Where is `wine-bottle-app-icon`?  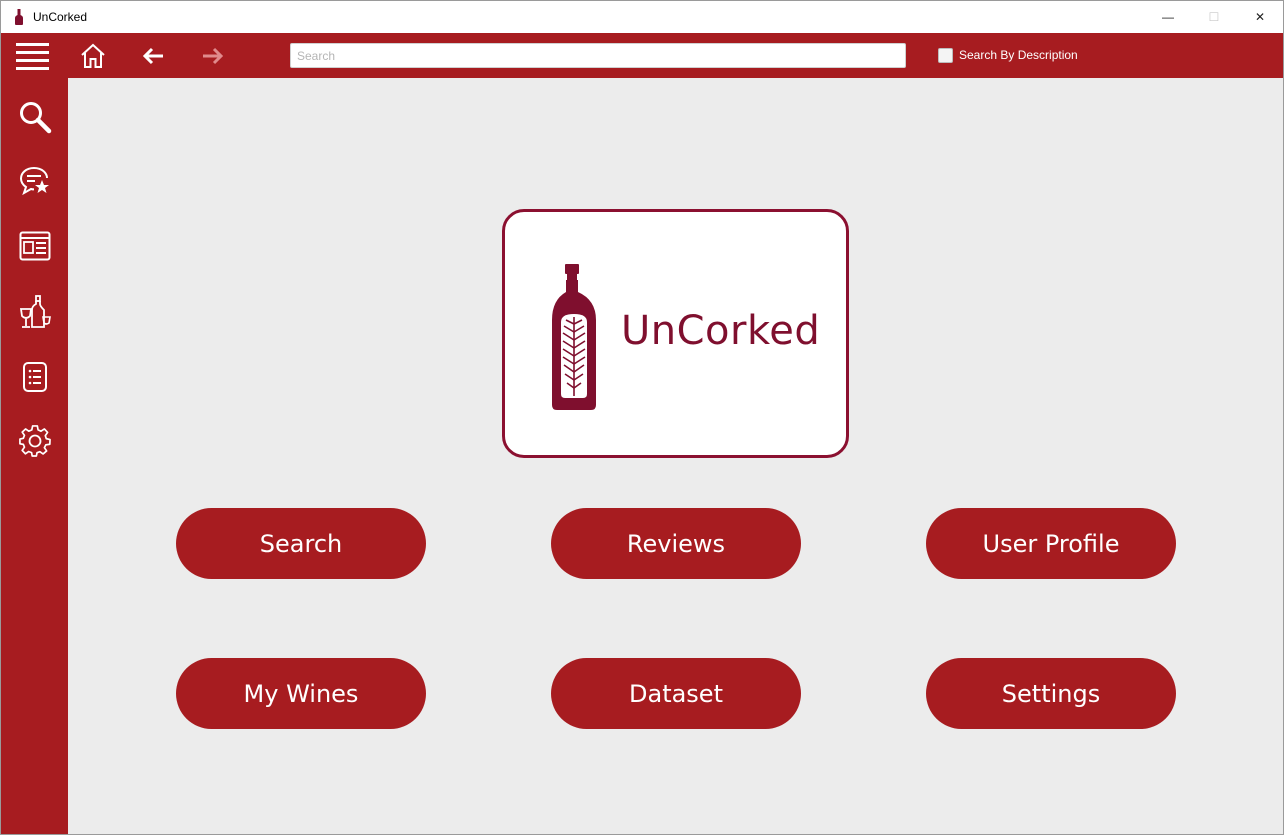
wine-bottle-app-icon is located at coordinates (19, 17).